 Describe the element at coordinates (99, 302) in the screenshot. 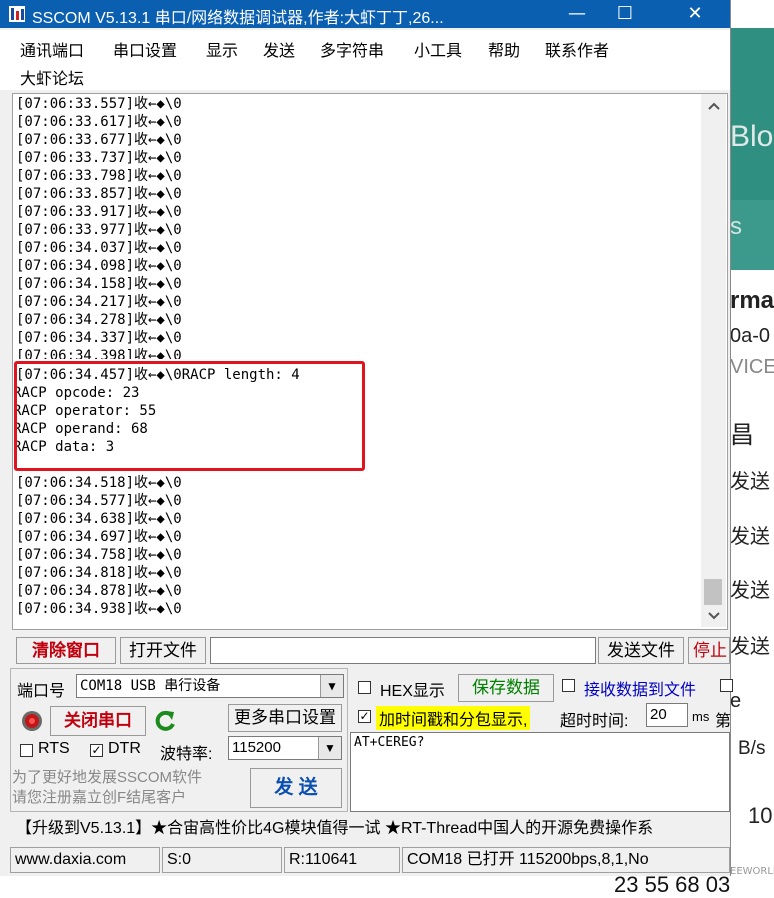

I see `receive-line: [07:06:34.217]收←◆\0` at that location.